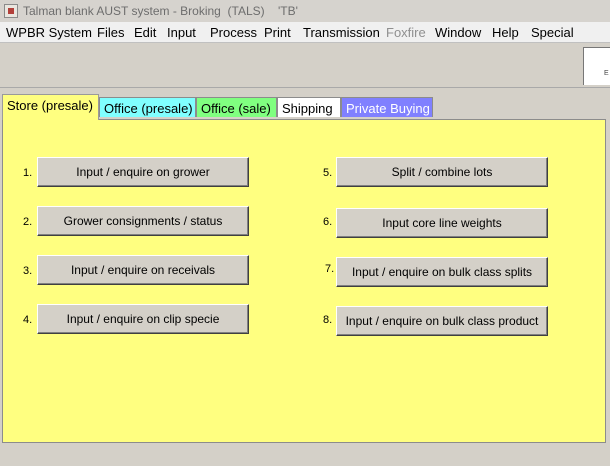 This screenshot has height=466, width=610. Describe the element at coordinates (236, 107) in the screenshot. I see `tab-office-sale: Office (sale)` at that location.